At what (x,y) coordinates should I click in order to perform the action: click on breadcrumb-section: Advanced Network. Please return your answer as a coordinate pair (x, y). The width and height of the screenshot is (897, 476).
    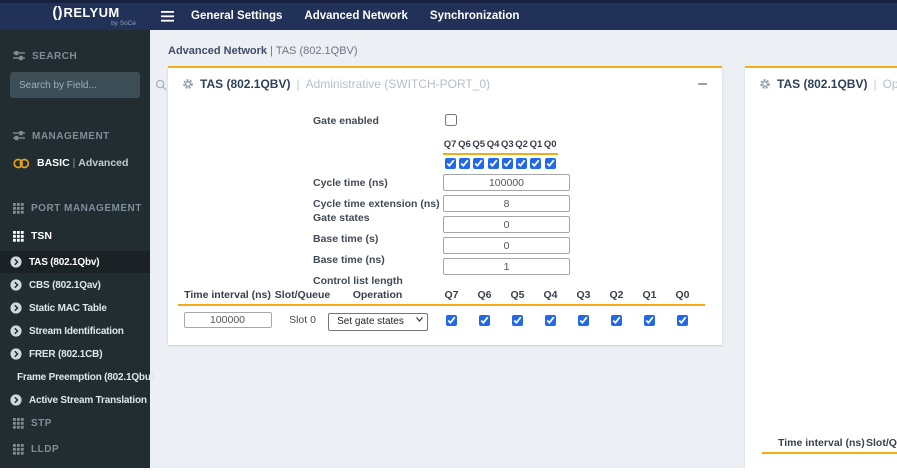
    Looking at the image, I should click on (218, 51).